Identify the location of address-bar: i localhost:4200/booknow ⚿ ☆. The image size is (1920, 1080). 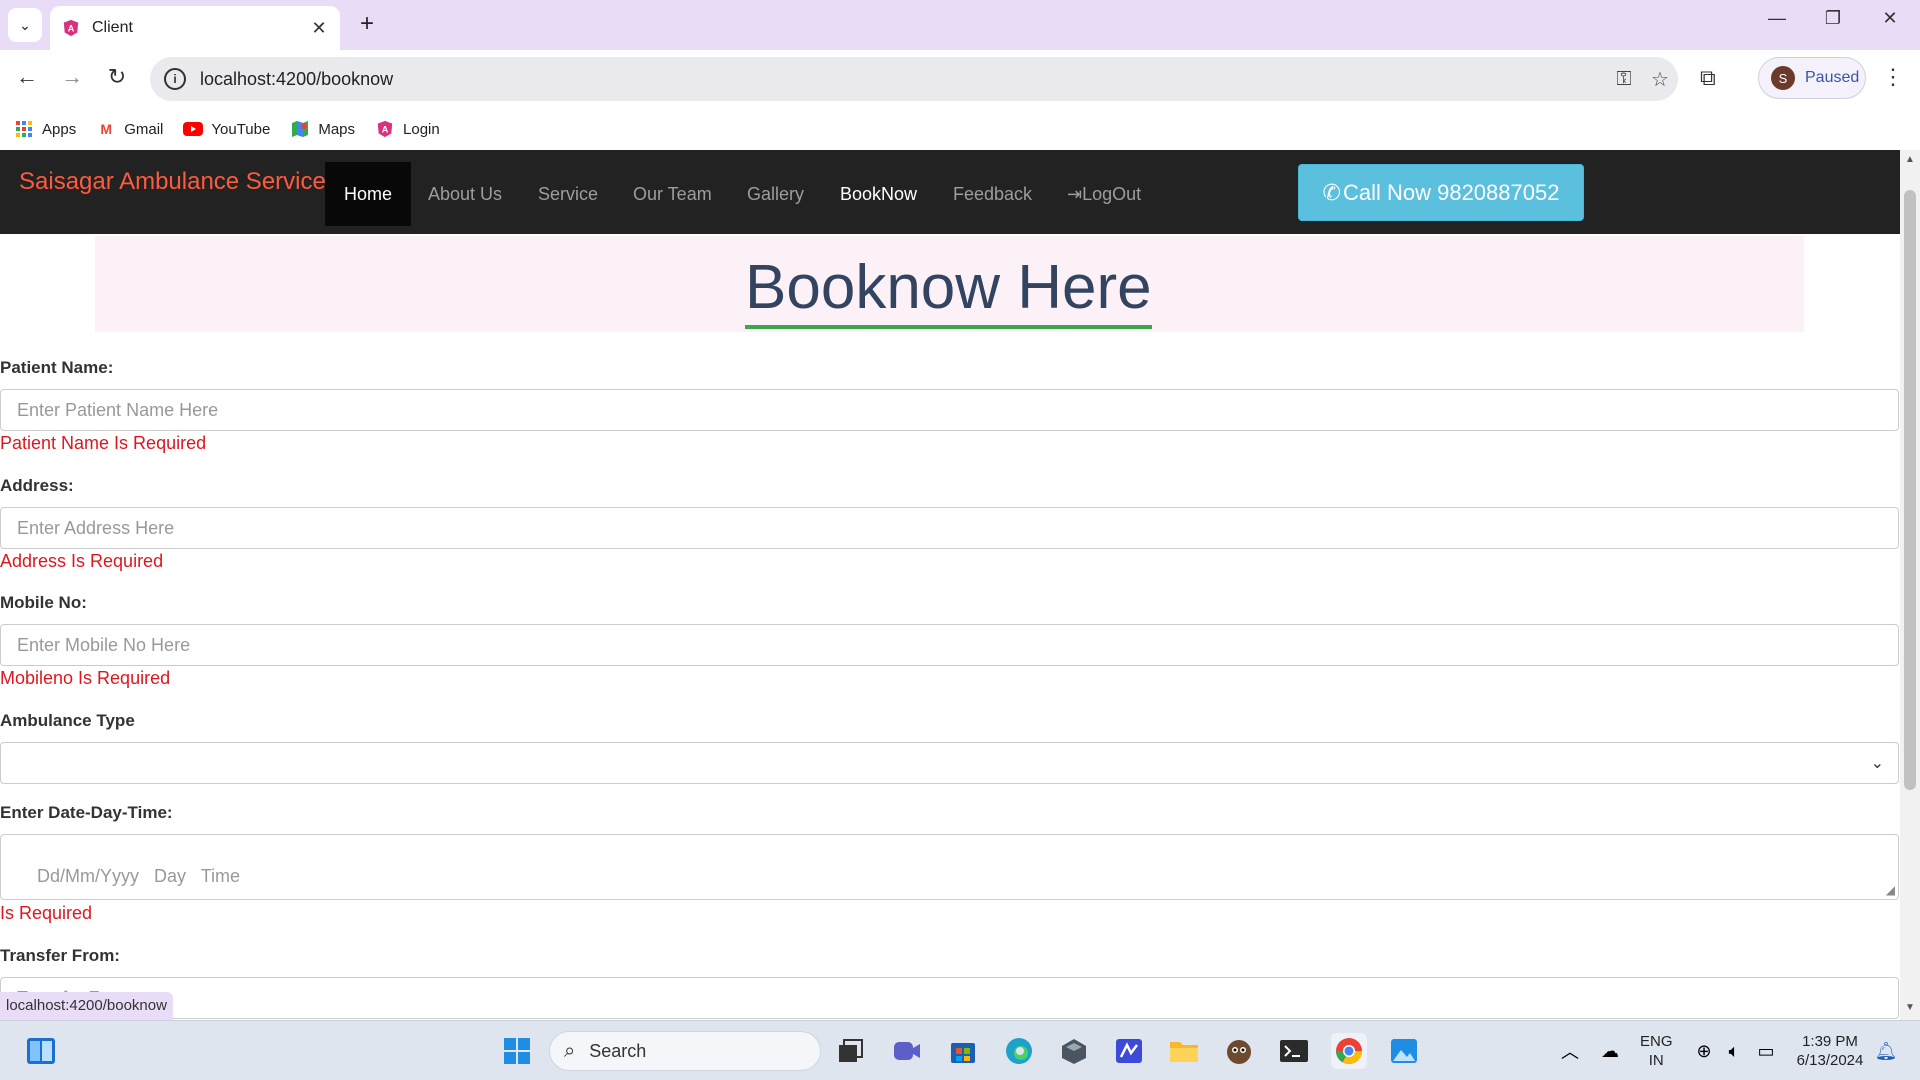
(914, 79).